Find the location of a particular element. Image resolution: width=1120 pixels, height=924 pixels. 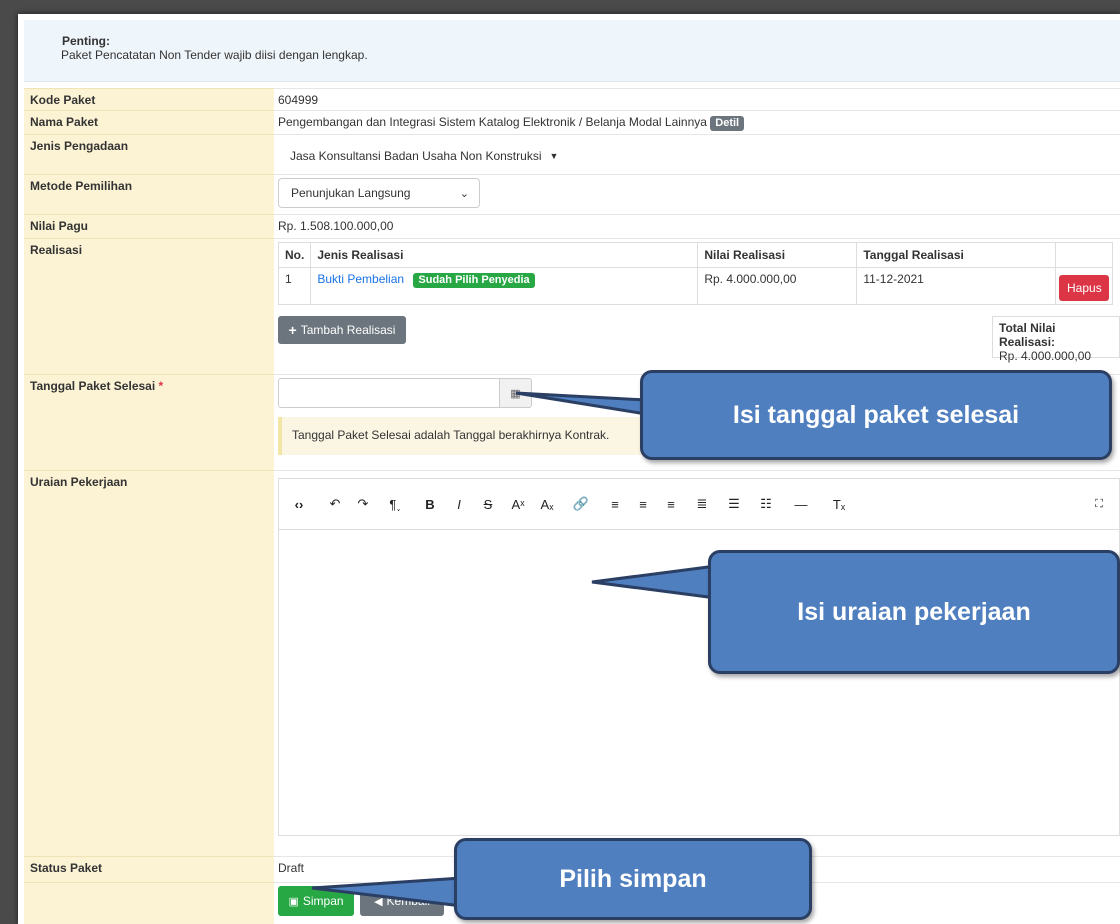

align-left-icon: ≡ is located at coordinates (615, 504).